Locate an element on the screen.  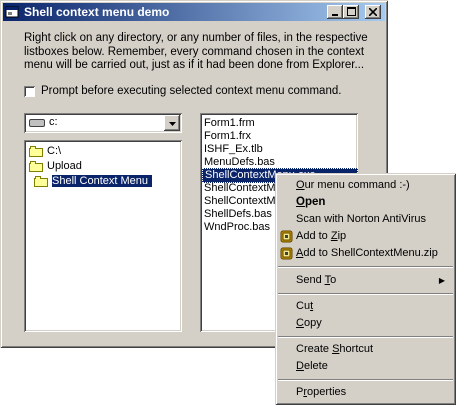
triangle-down-icon is located at coordinates (172, 124).